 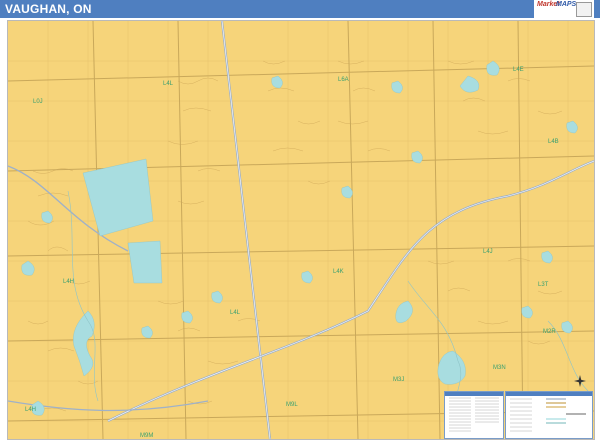 I want to click on map-title: VAUGHAN, ON, so click(x=48, y=9).